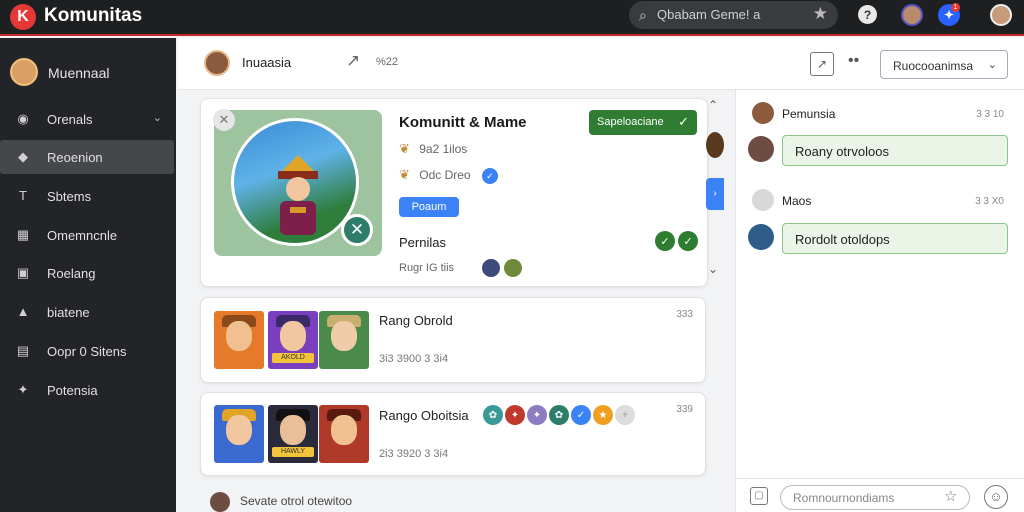 This screenshot has width=1024, height=512. What do you see at coordinates (23, 234) in the screenshot?
I see `grid-icon: ▦` at bounding box center [23, 234].